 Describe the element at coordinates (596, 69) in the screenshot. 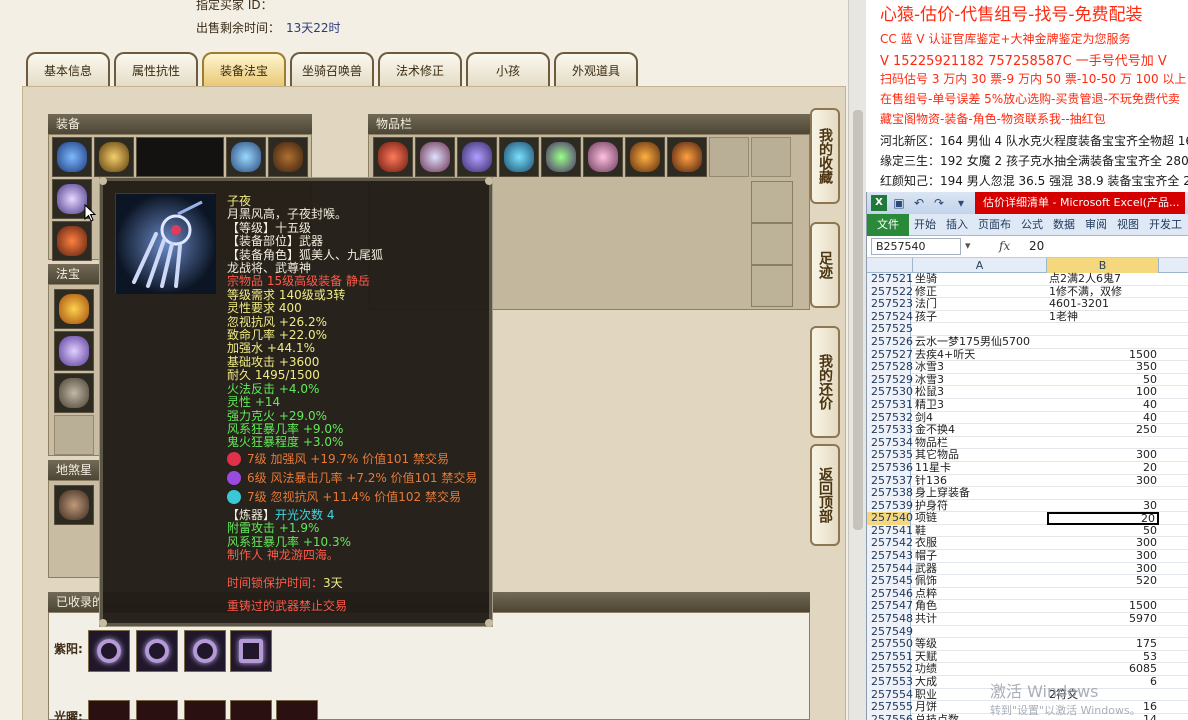

I see `tab-appearance: 外观道具` at that location.